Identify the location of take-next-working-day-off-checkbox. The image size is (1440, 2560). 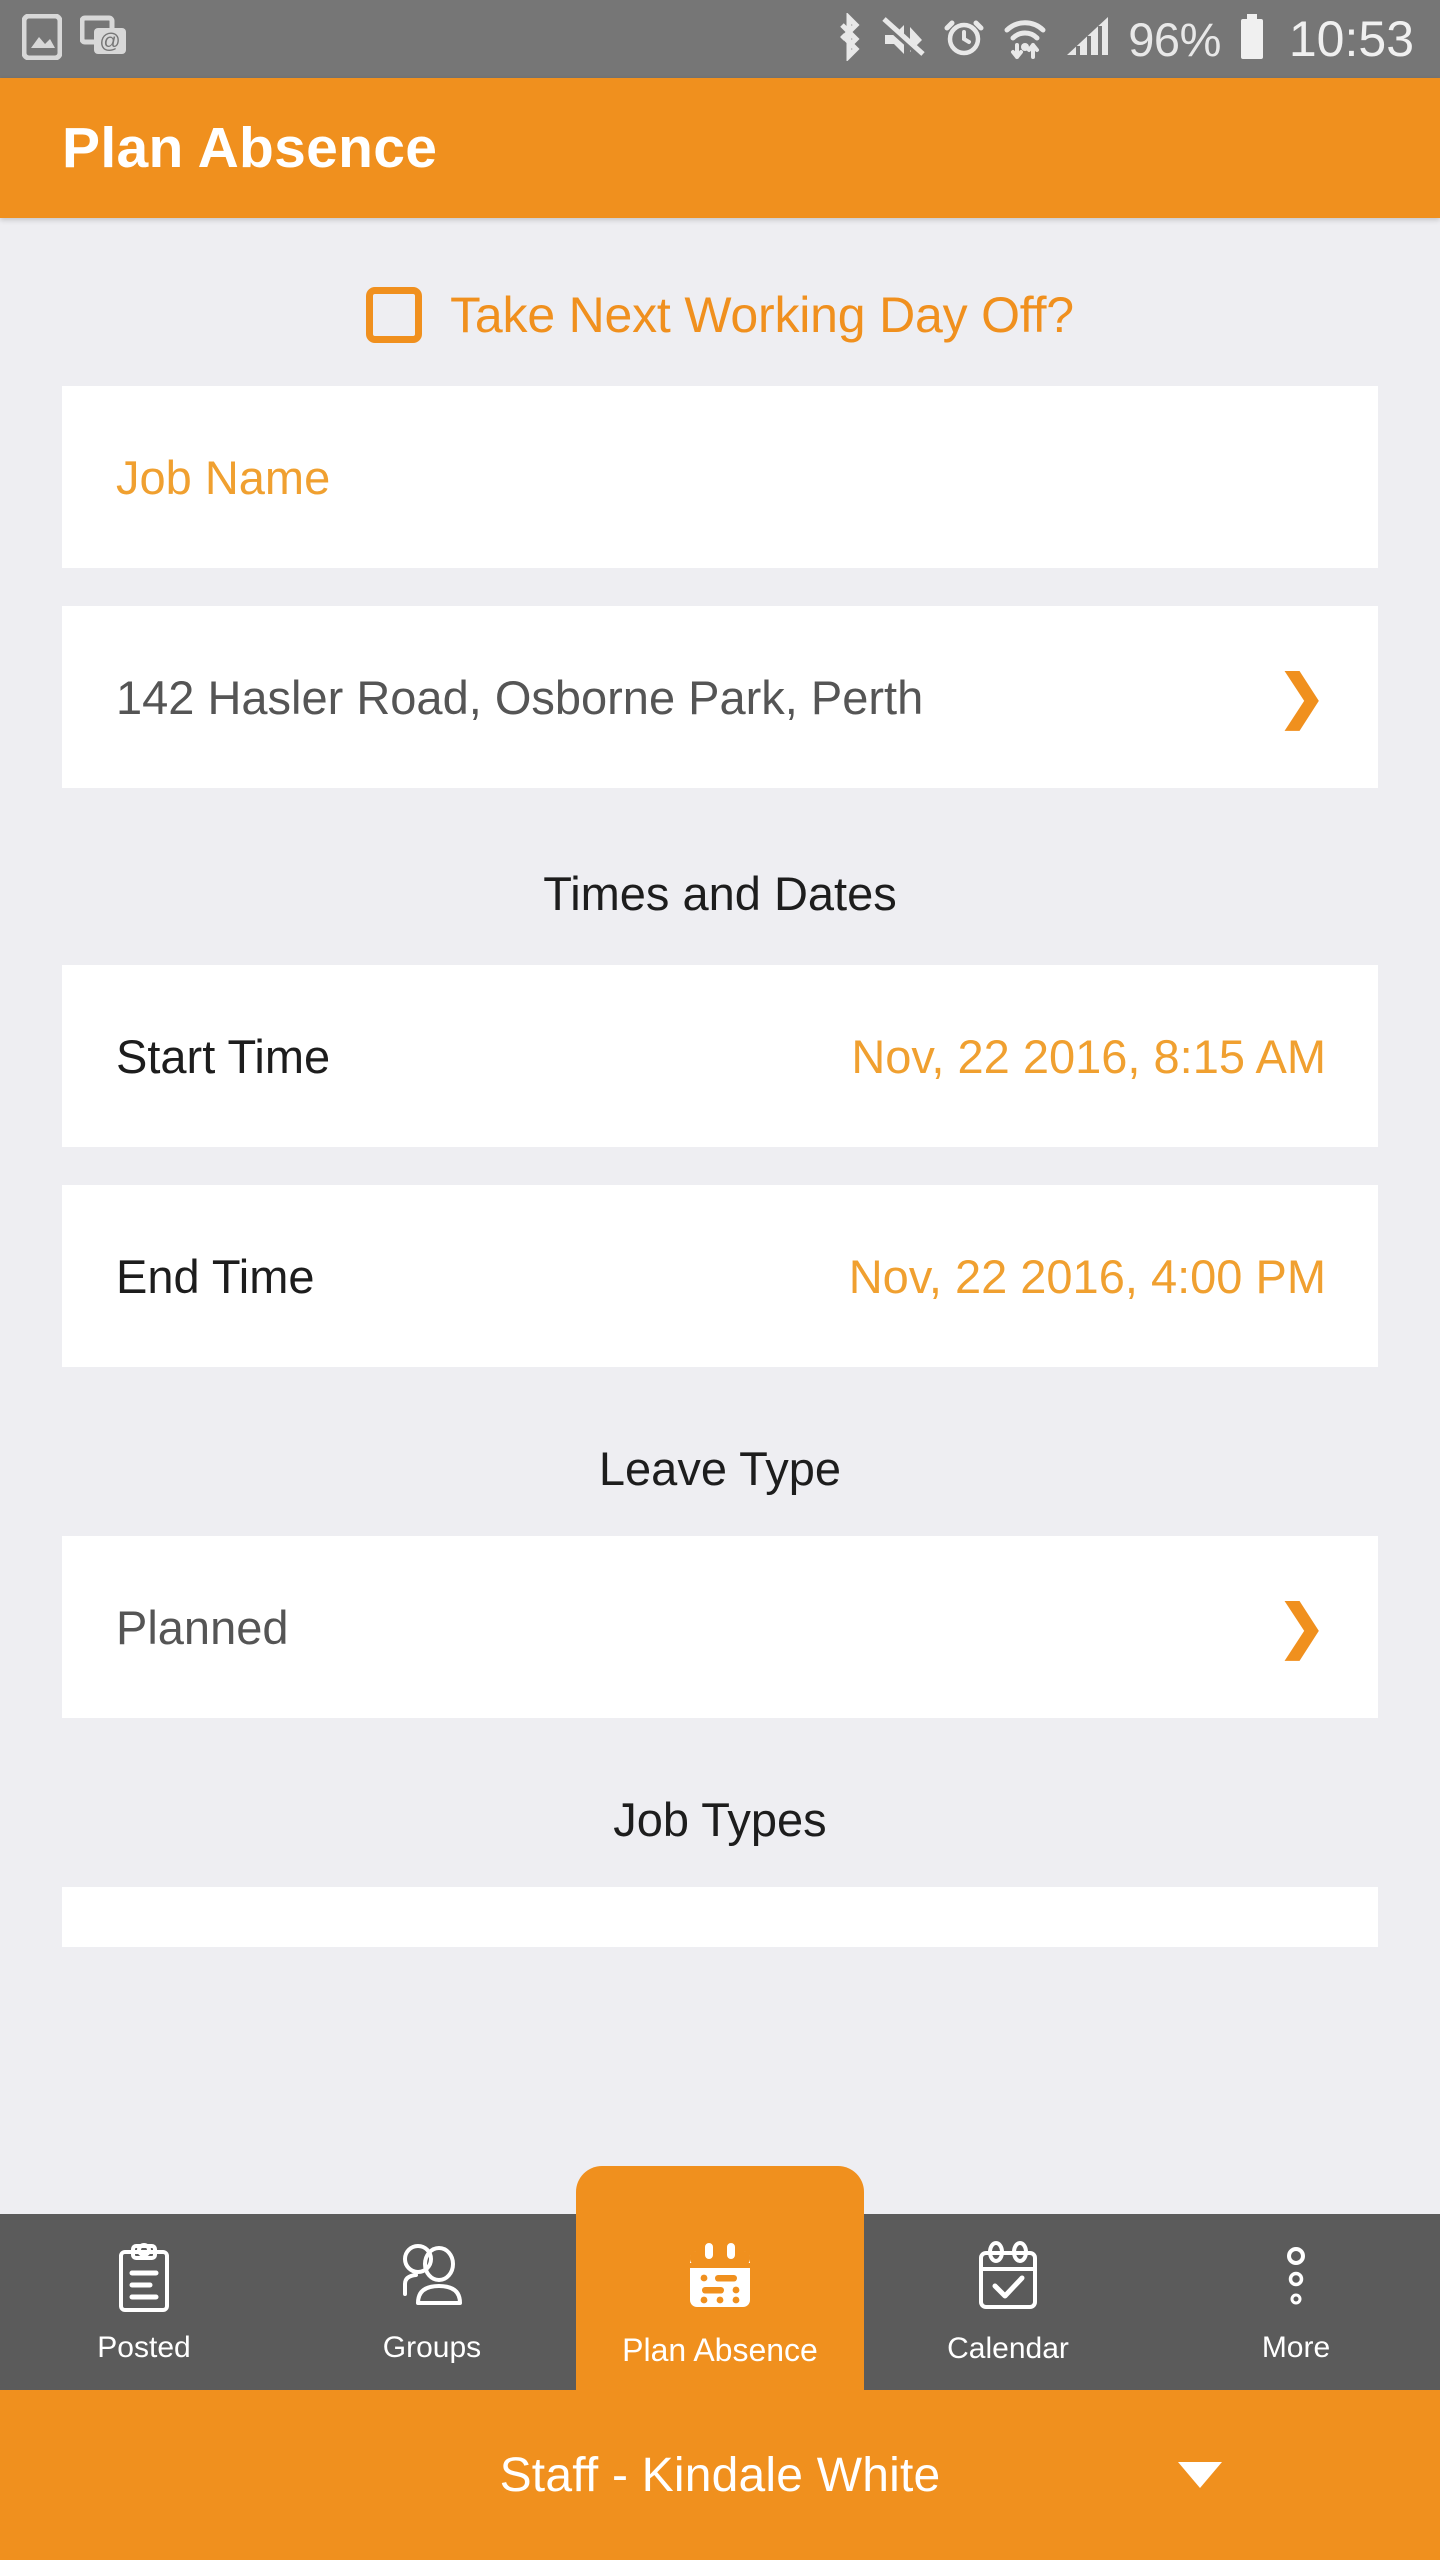
(394, 315).